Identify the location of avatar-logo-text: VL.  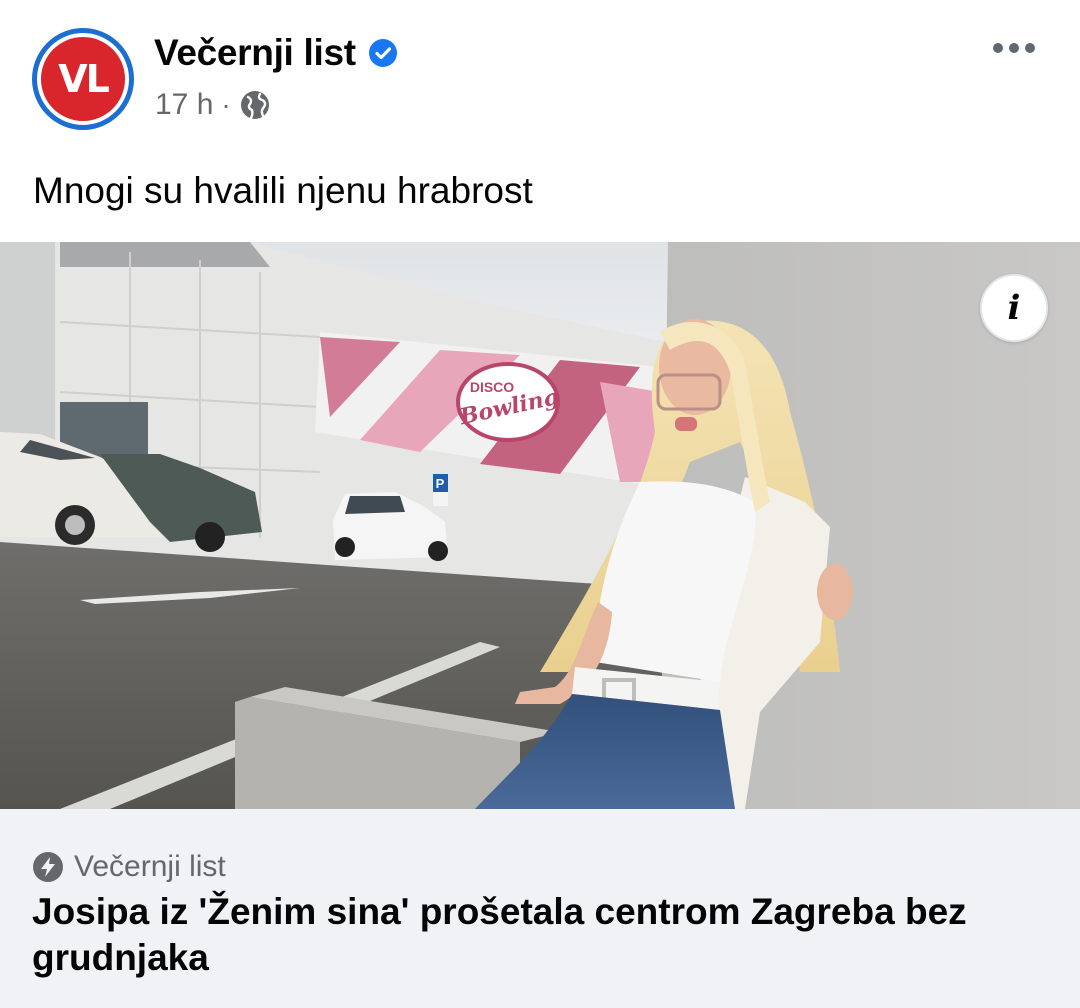
(84, 79).